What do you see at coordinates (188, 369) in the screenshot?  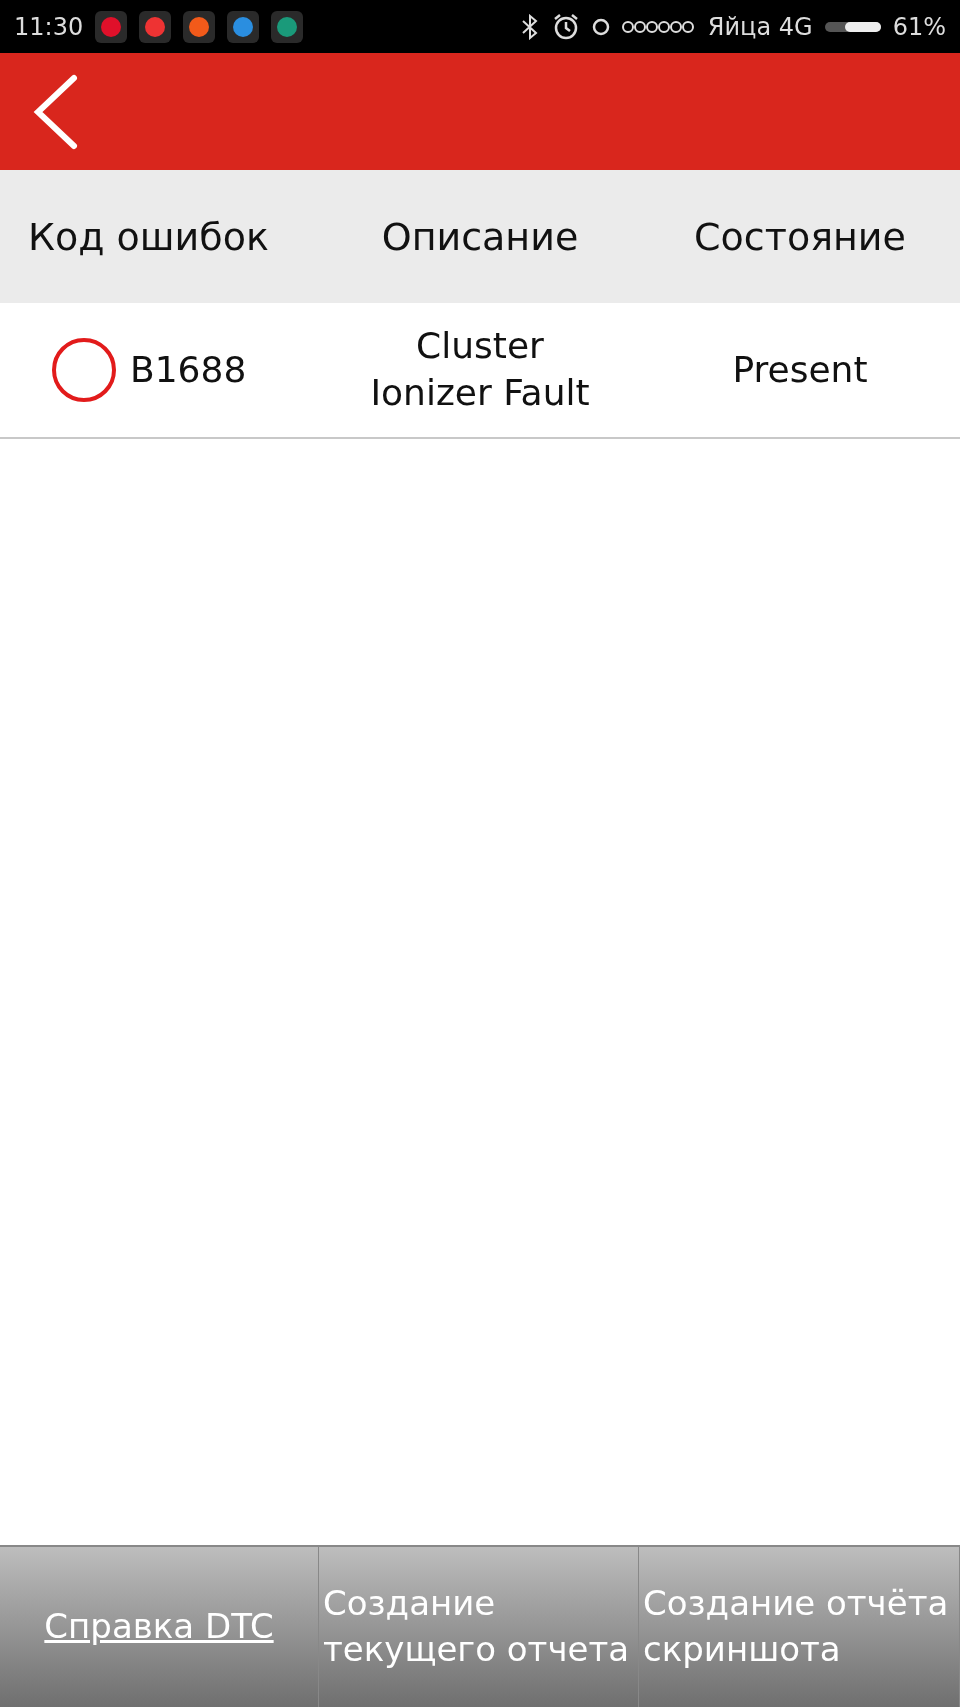 I see `table-cell-text: B1688` at bounding box center [188, 369].